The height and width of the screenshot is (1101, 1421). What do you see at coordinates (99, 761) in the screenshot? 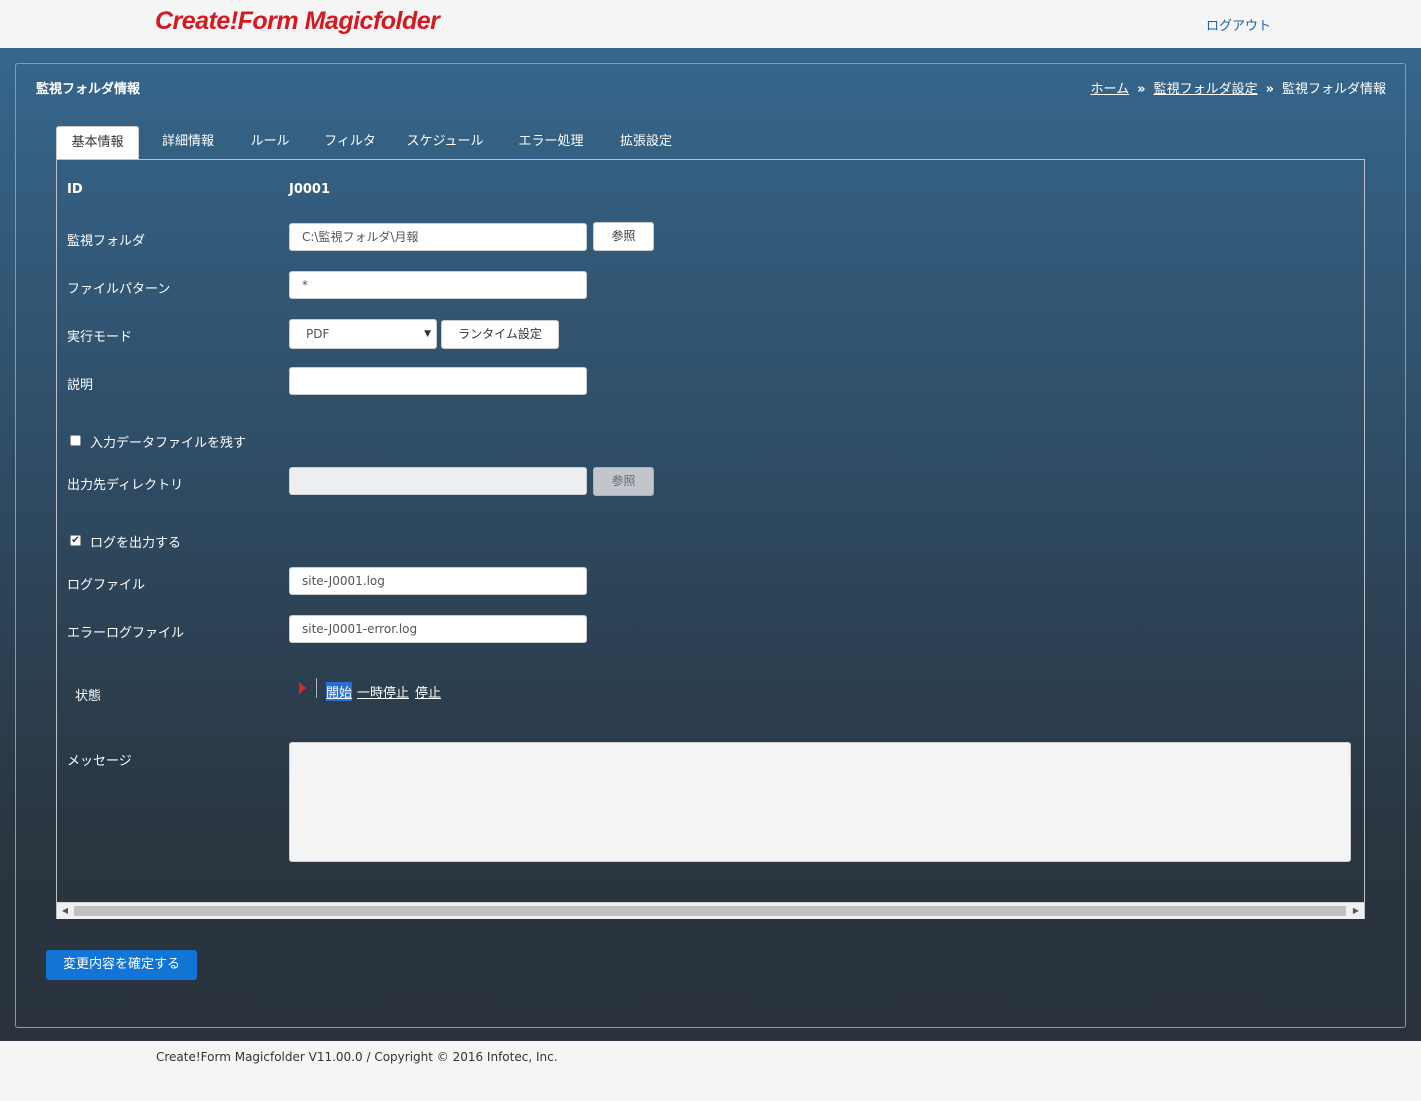
I see `message-label: メッセージ` at bounding box center [99, 761].